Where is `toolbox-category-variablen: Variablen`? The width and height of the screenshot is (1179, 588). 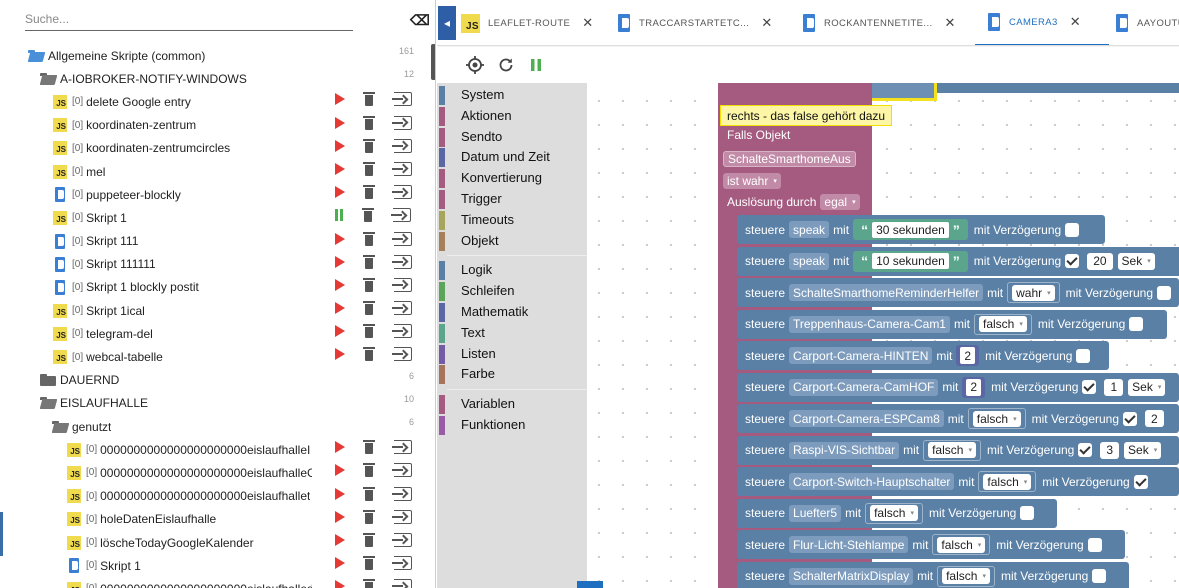 toolbox-category-variablen: Variablen is located at coordinates (512, 404).